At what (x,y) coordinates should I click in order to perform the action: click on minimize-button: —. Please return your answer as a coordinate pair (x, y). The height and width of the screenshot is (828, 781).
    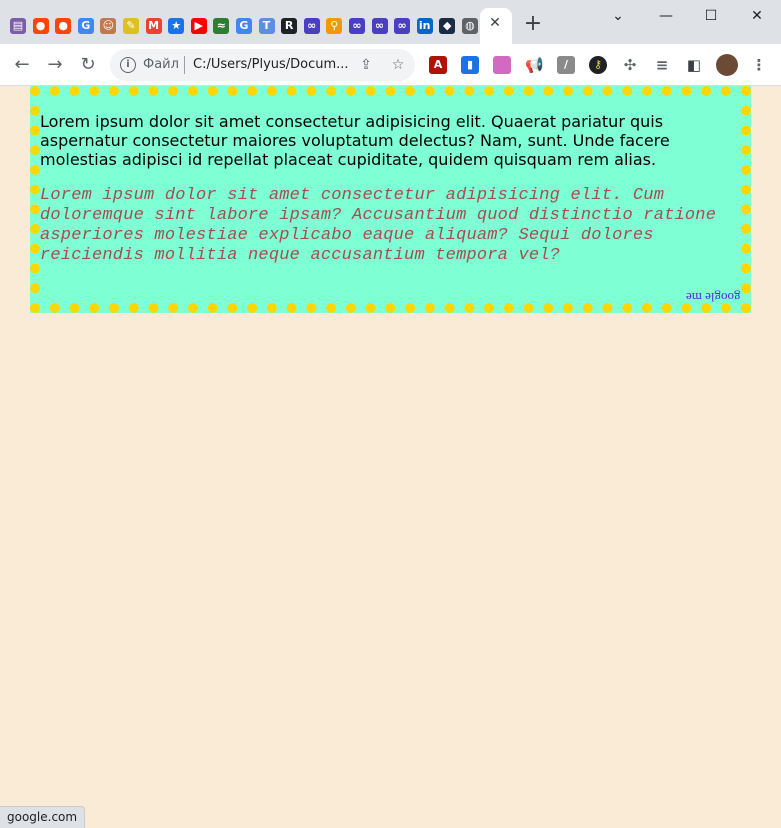
    Looking at the image, I should click on (666, 16).